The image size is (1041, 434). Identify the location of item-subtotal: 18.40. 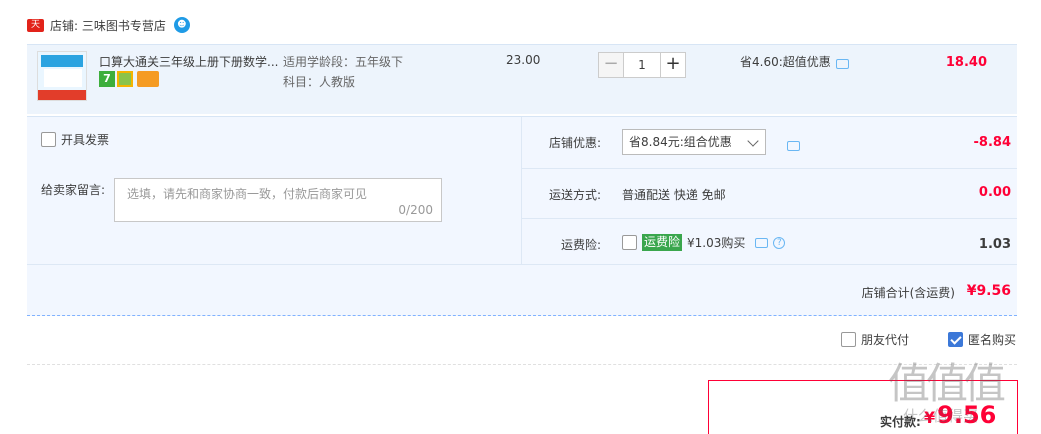
(966, 62).